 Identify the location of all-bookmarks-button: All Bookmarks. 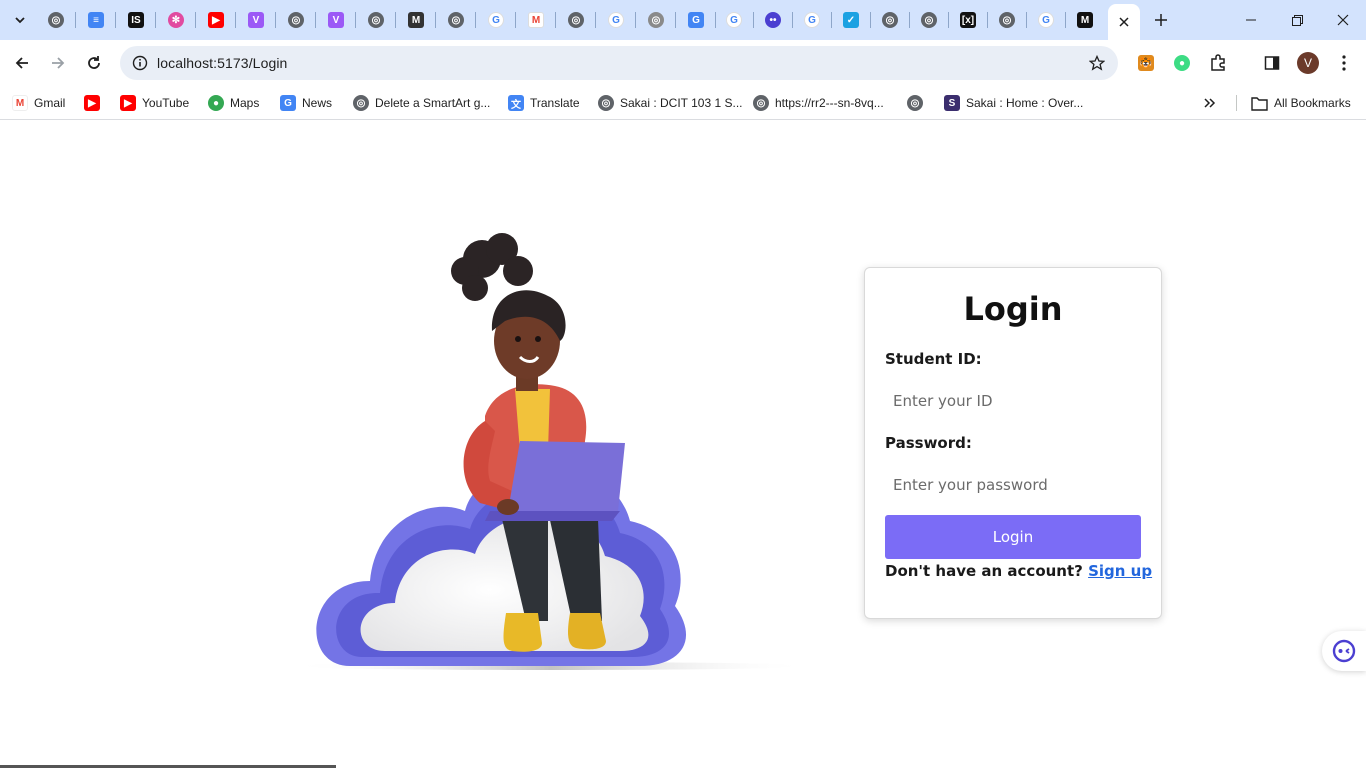
(1301, 103).